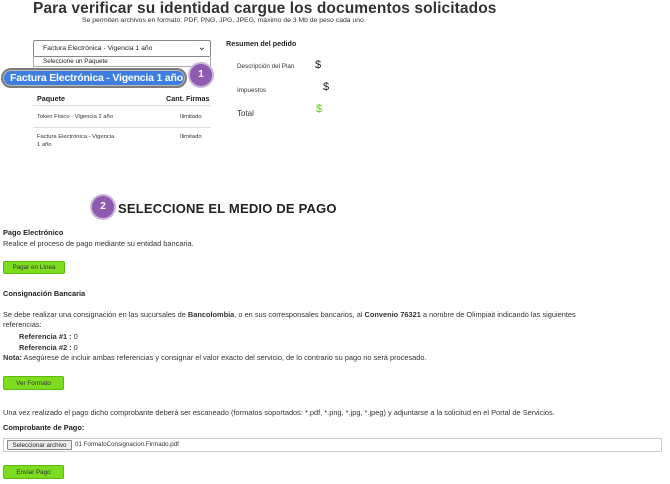 The height and width of the screenshot is (484, 670). Describe the element at coordinates (227, 208) in the screenshot. I see `payment-section-title: SELECCIONE EL MEDIO DE PAGO` at that location.